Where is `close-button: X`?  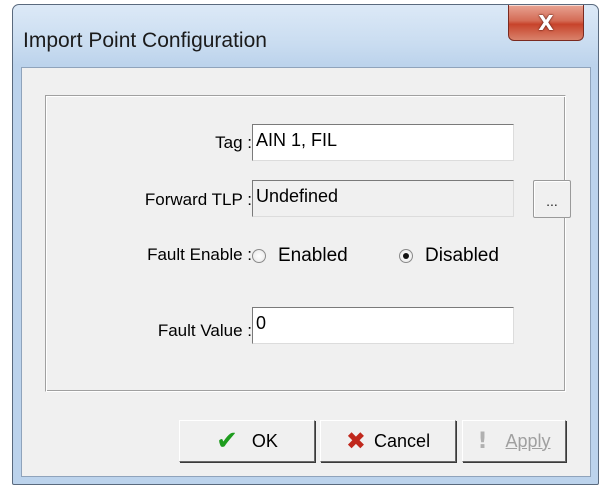 close-button: X is located at coordinates (546, 23).